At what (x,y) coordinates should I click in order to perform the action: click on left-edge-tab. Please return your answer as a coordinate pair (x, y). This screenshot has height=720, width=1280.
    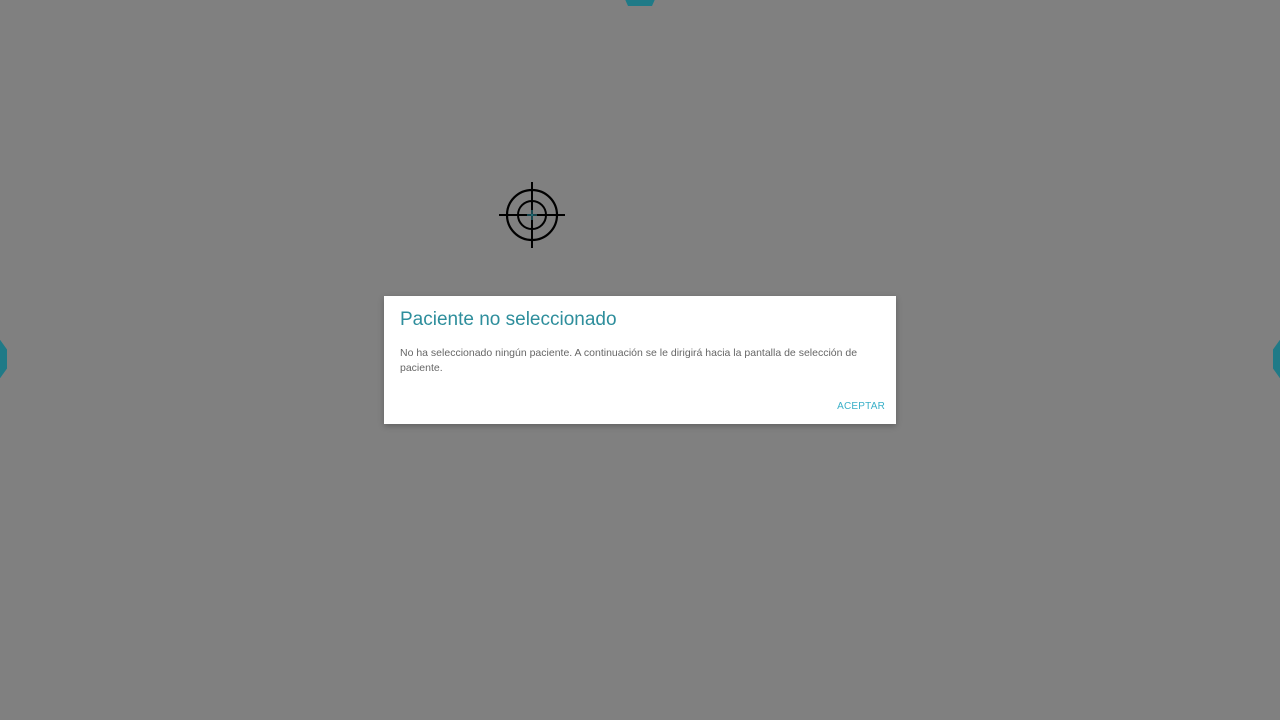
    Looking at the image, I should click on (3, 359).